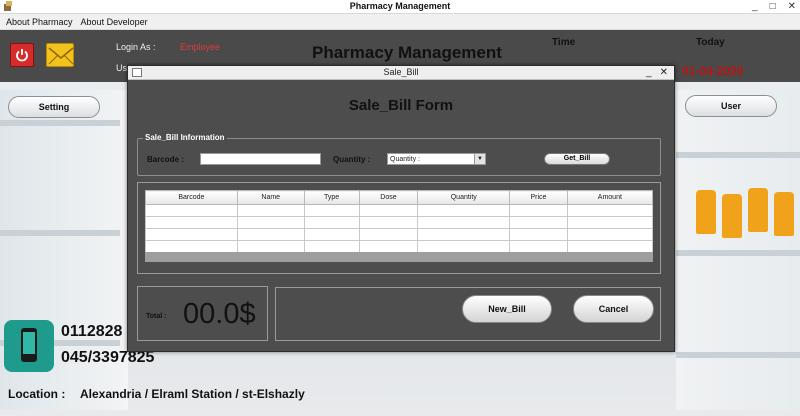 The width and height of the screenshot is (800, 416). What do you see at coordinates (713, 71) in the screenshot?
I see `current-date: 01-04-2020` at bounding box center [713, 71].